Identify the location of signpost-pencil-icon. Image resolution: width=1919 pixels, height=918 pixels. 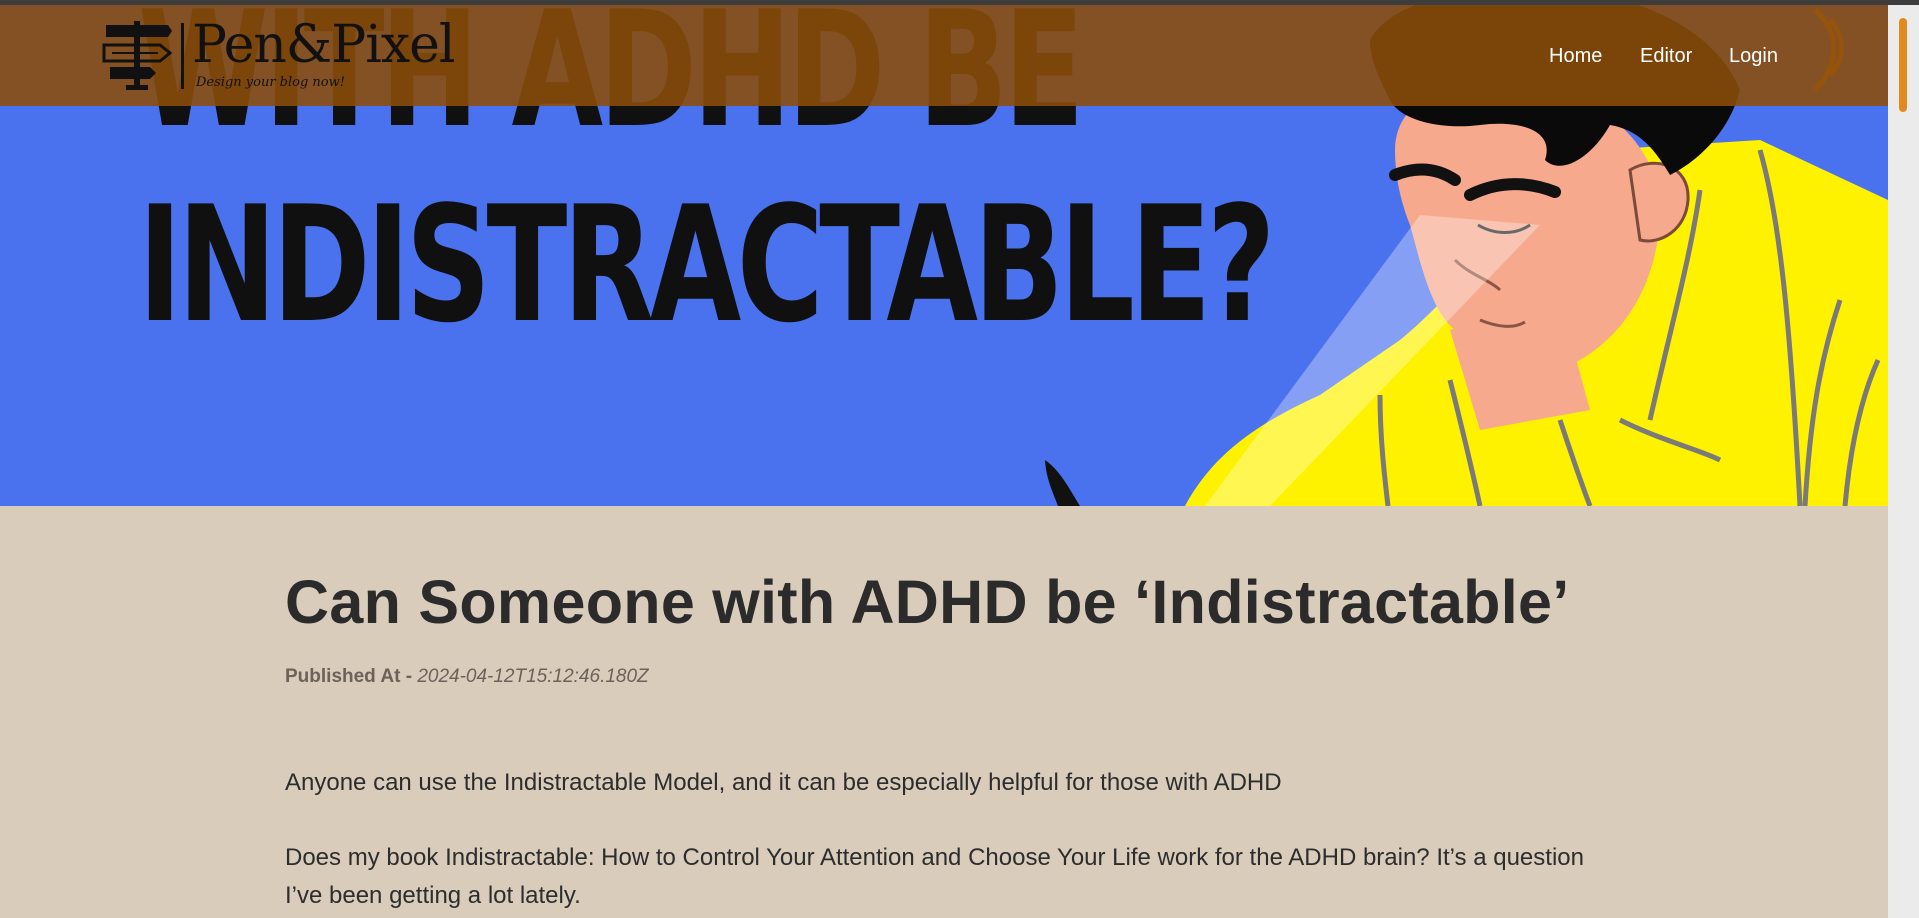
(137, 55).